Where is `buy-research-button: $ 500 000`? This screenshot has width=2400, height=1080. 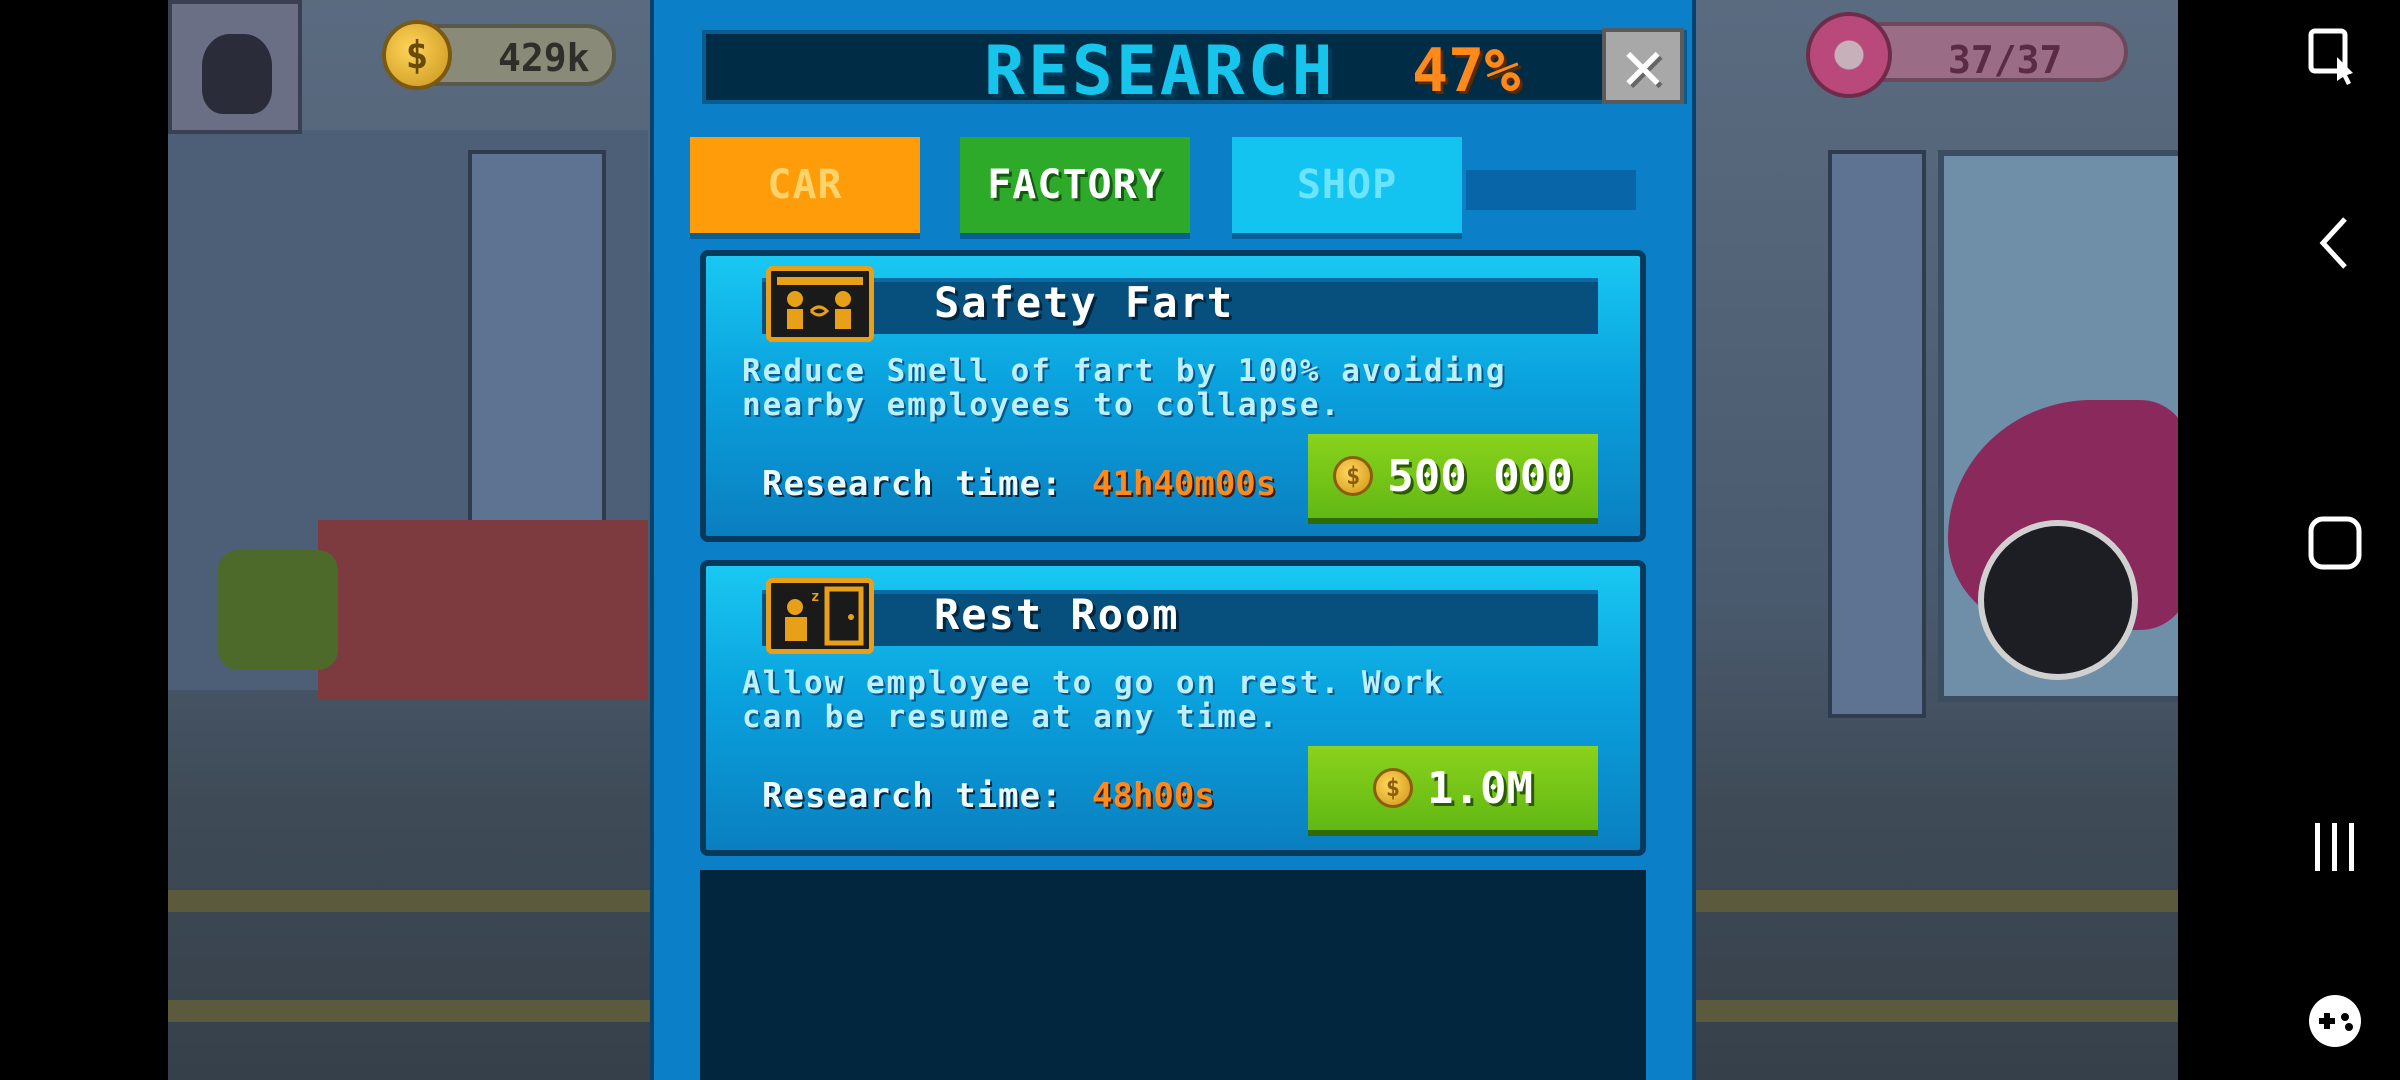 buy-research-button: $ 500 000 is located at coordinates (1453, 479).